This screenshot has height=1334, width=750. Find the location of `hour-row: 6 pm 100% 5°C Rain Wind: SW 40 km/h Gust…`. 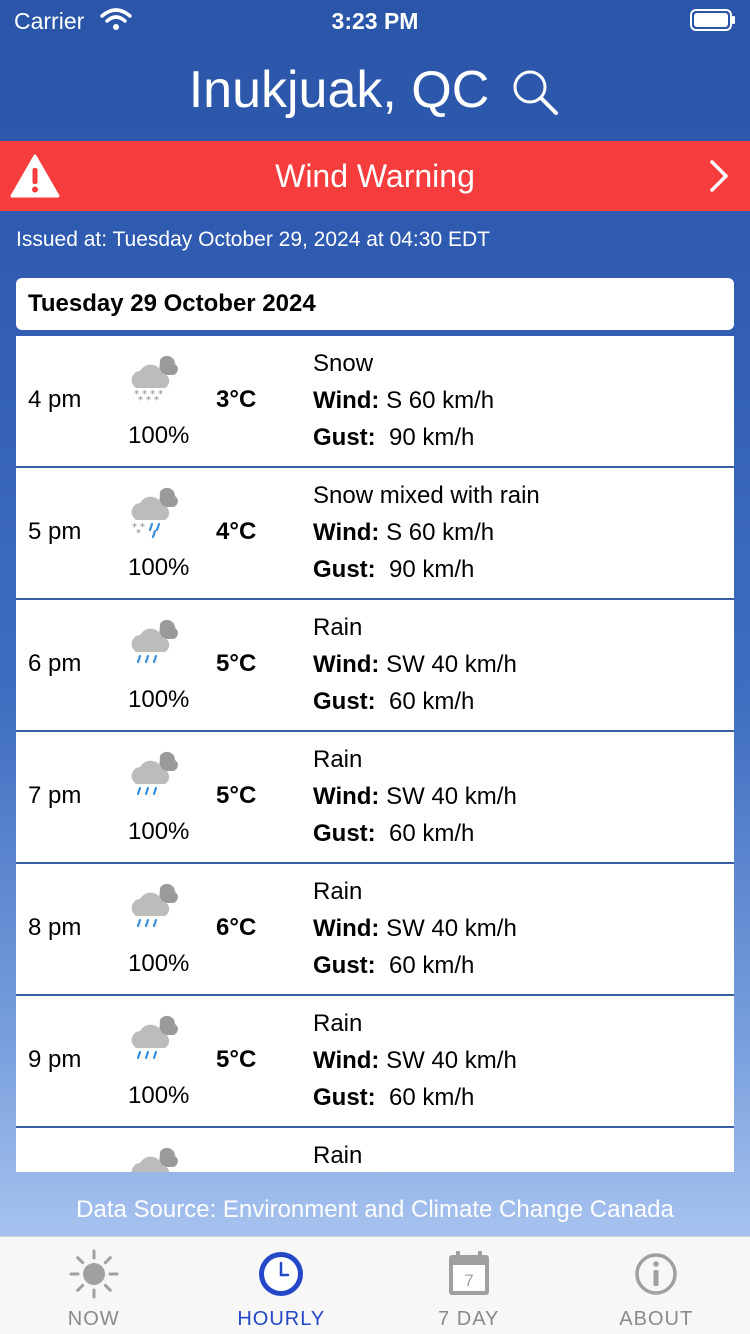

hour-row: 6 pm 100% 5°C Rain Wind: SW 40 km/h Gust… is located at coordinates (375, 666).